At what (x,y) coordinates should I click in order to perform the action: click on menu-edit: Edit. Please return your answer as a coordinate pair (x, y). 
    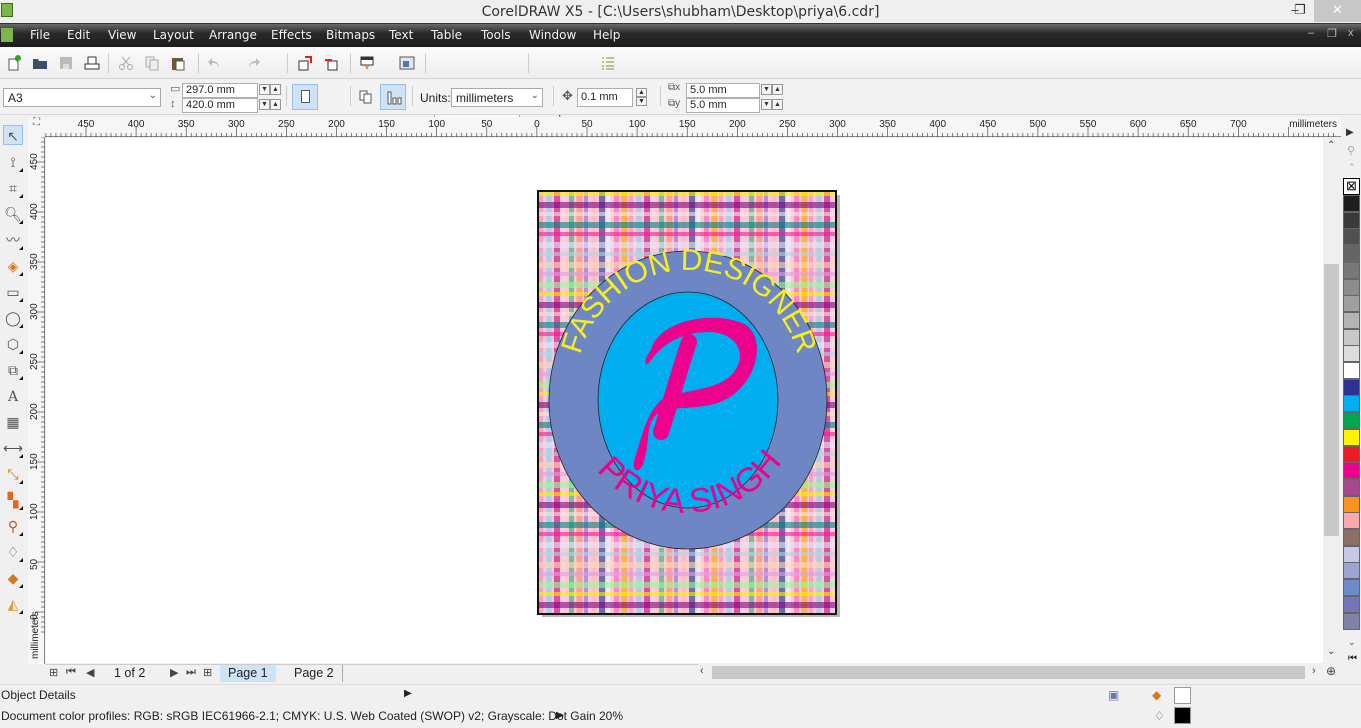
    Looking at the image, I should click on (78, 35).